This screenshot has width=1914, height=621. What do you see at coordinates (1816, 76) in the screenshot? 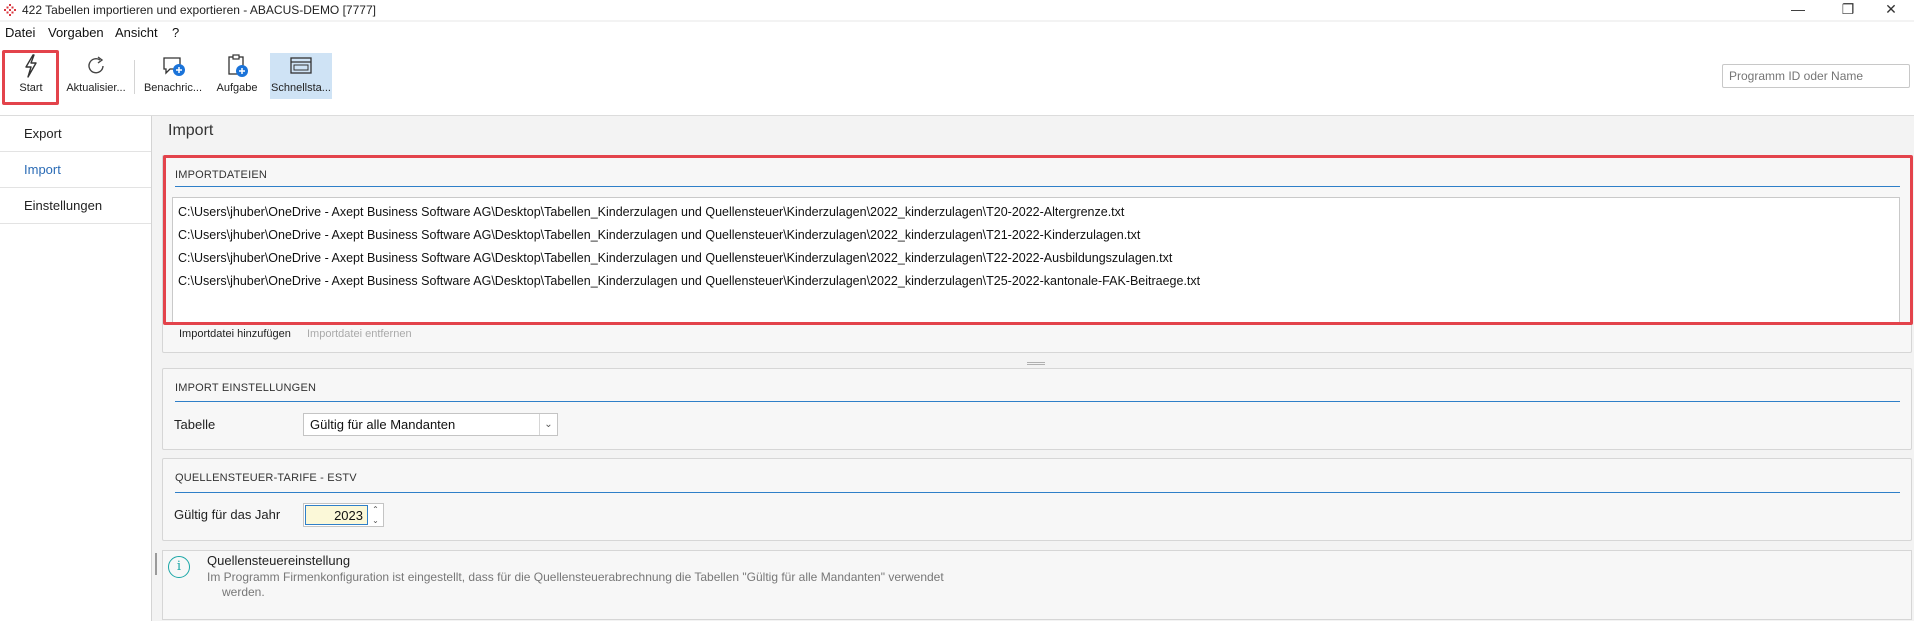
I see `program-search-input` at bounding box center [1816, 76].